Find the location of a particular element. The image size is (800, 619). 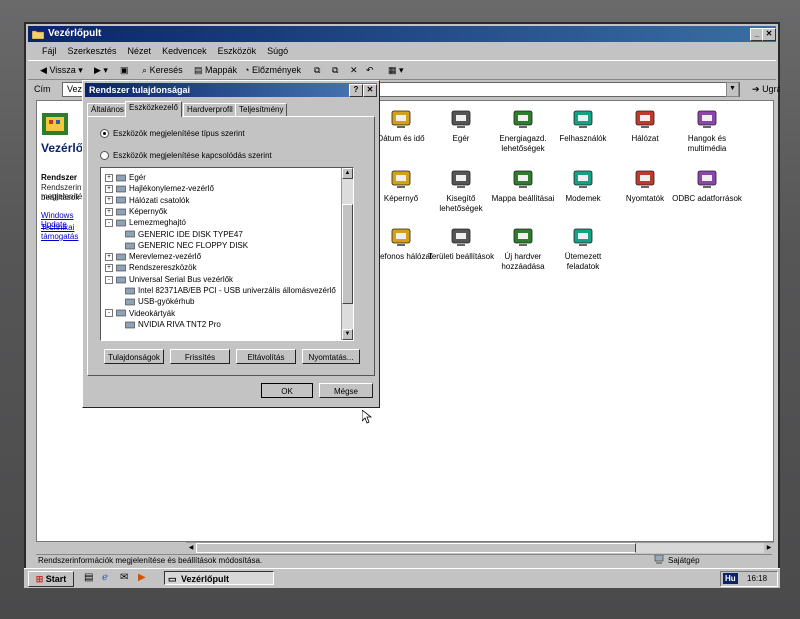

cp-item-database: ODBC adatforrások is located at coordinates (707, 185).